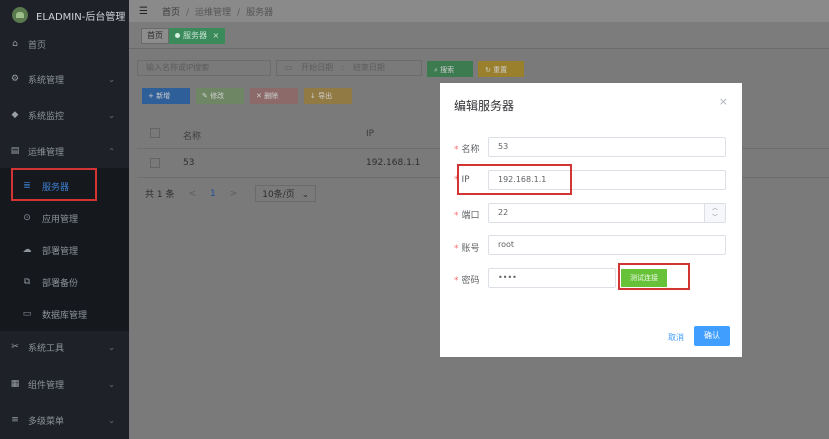 The height and width of the screenshot is (439, 829). Describe the element at coordinates (234, 194) in the screenshot. I see `next-page-button: >` at that location.